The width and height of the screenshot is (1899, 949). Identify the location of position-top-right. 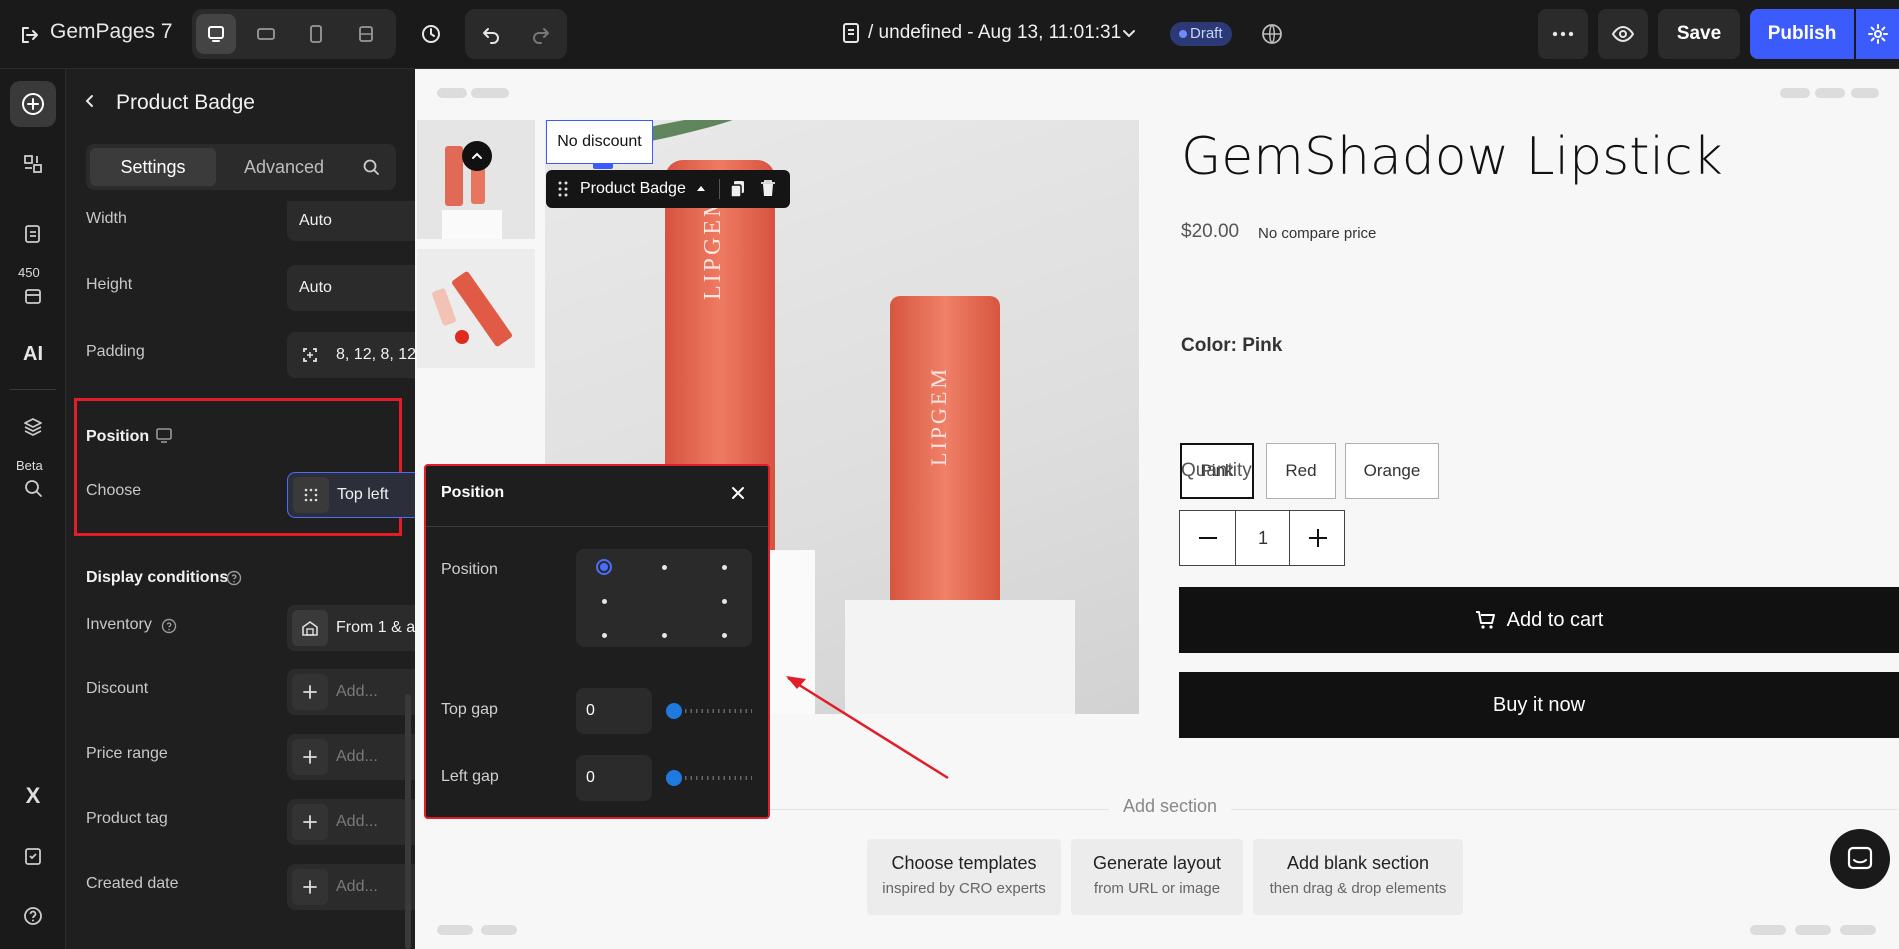
(724, 567).